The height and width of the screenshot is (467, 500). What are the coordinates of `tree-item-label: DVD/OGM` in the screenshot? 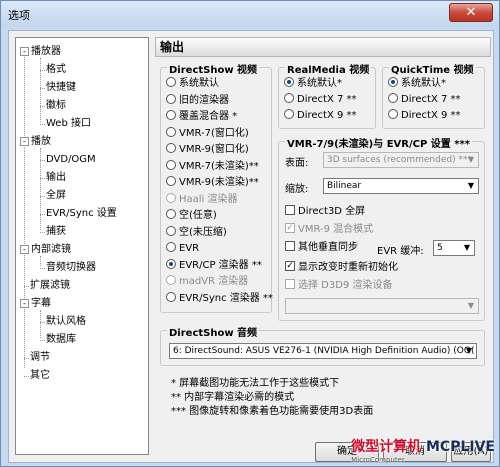 It's located at (71, 159).